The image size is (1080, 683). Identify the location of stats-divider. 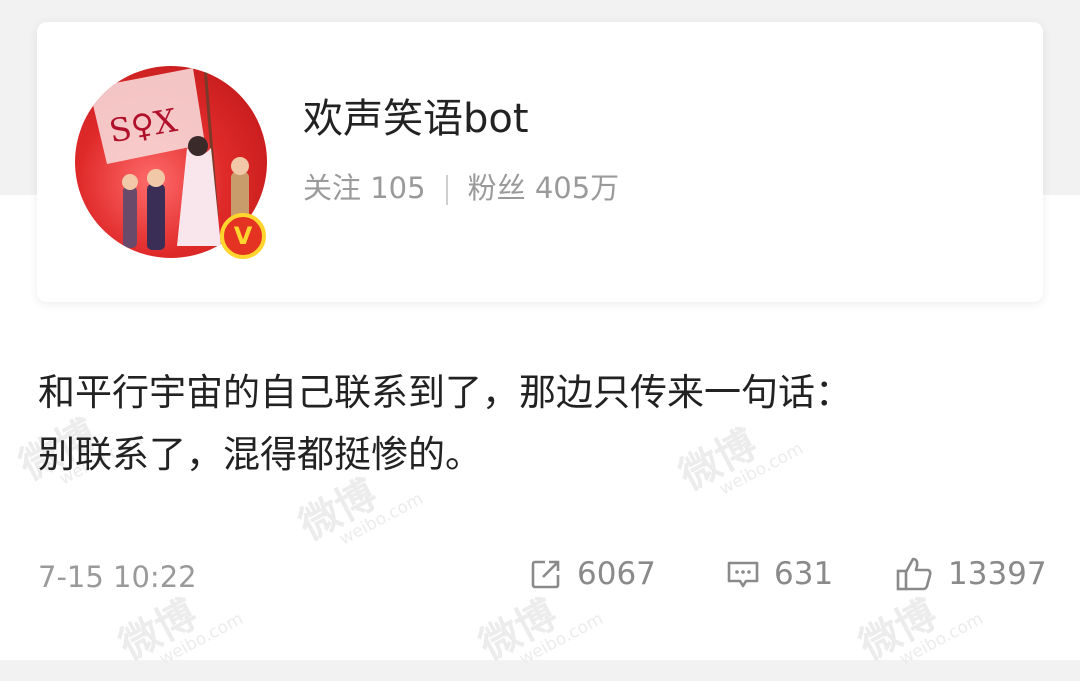
(446, 190).